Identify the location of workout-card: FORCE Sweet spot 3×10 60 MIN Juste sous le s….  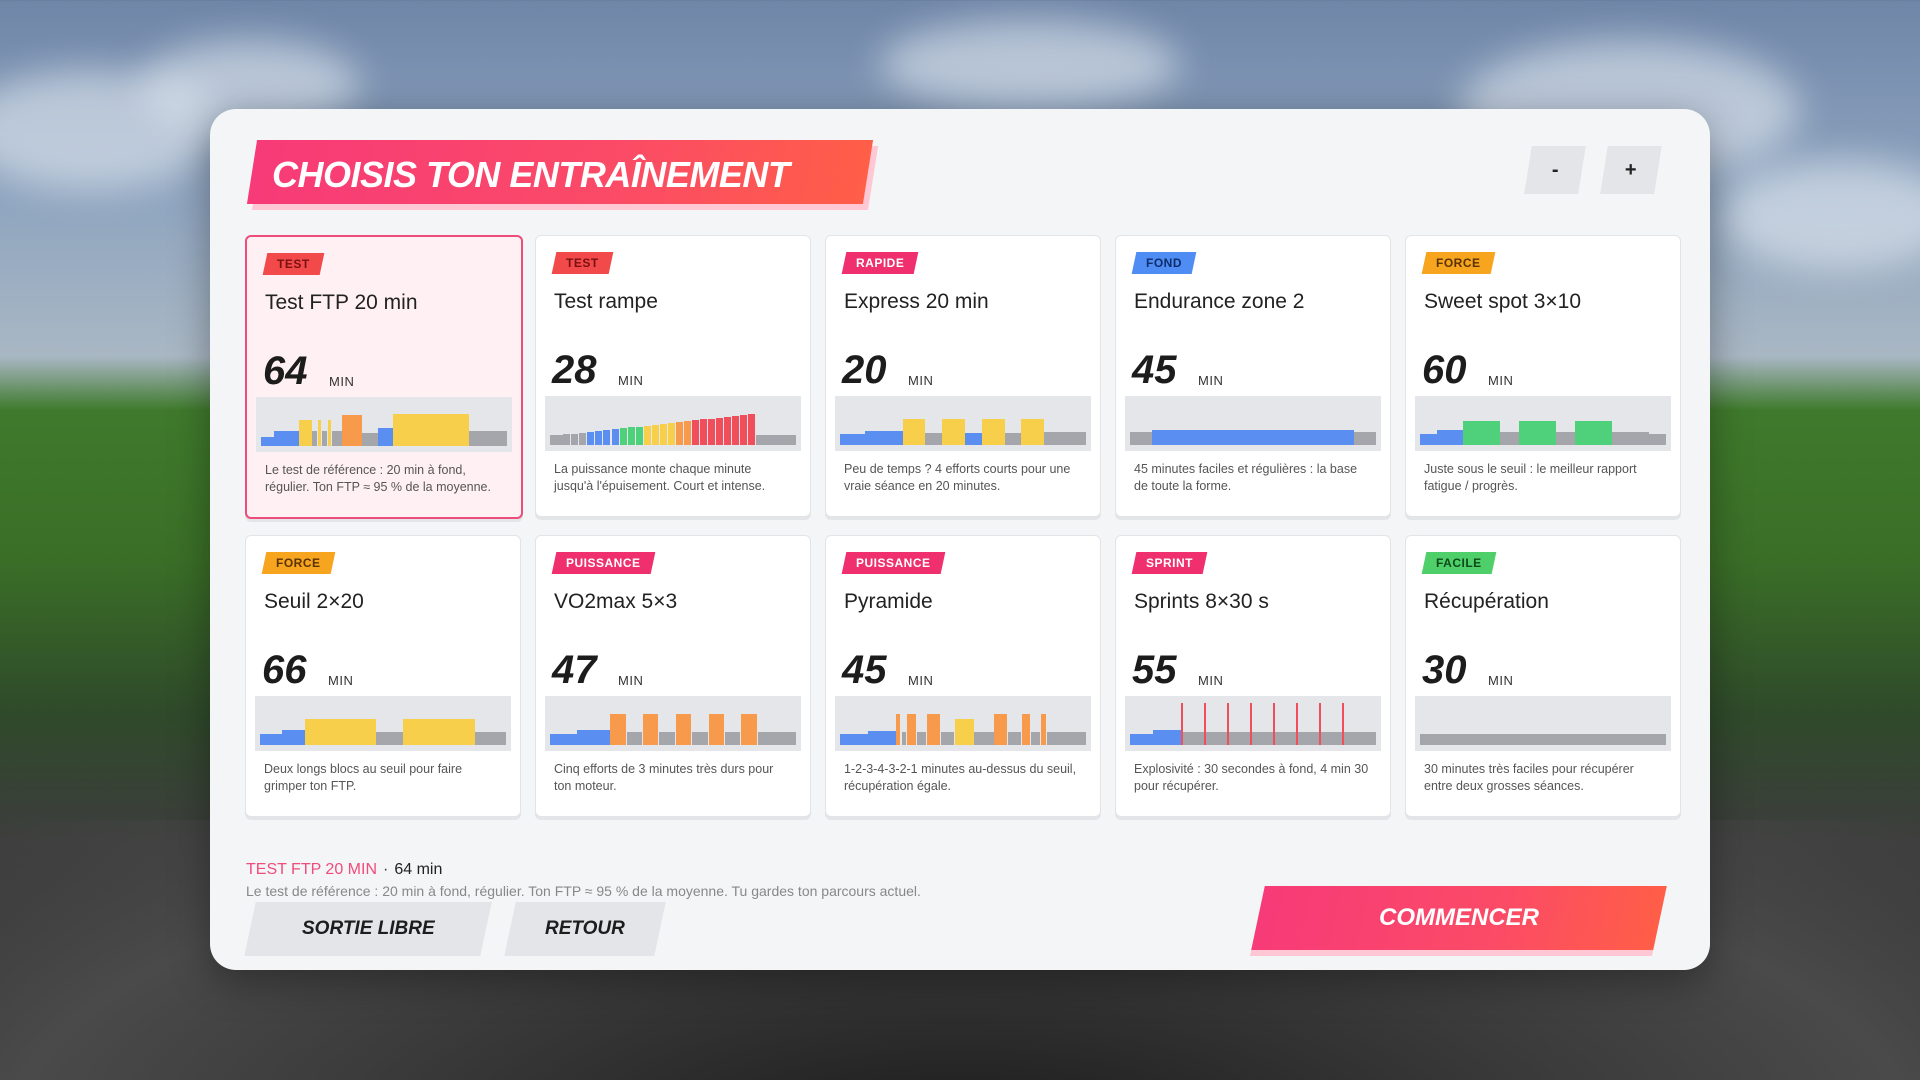
(1543, 376).